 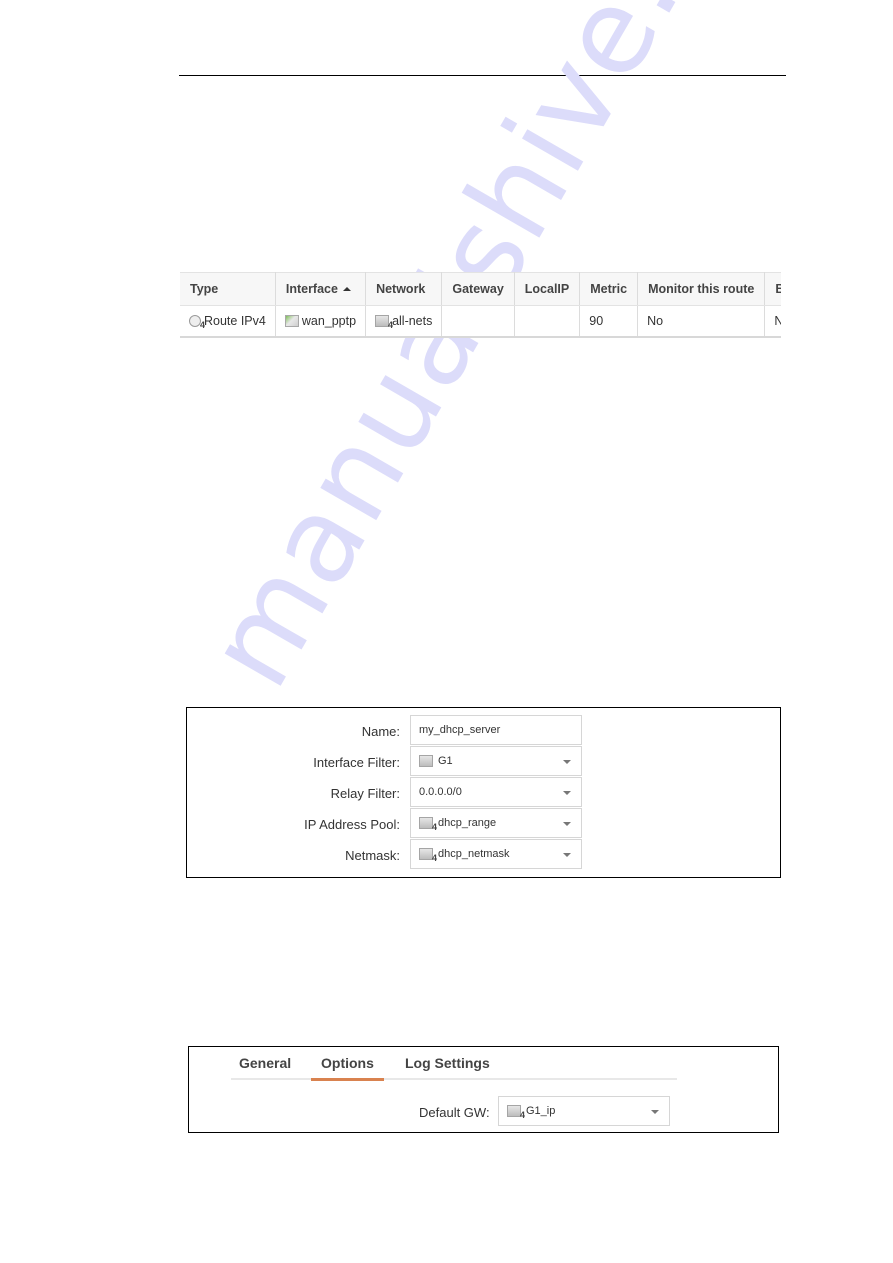 I want to click on table-row: 4Route IPv4 wan_pptp 4all-nets 90 No No, so click(x=480, y=321).